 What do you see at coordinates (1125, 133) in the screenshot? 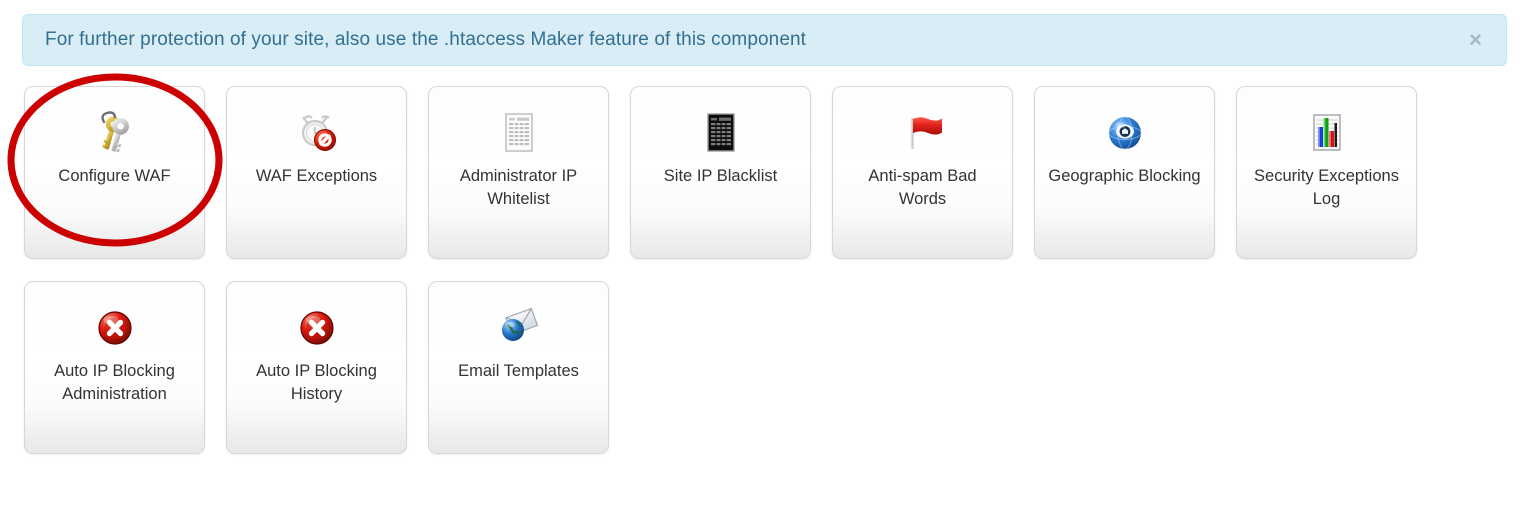
I see `blue-globe-icon` at bounding box center [1125, 133].